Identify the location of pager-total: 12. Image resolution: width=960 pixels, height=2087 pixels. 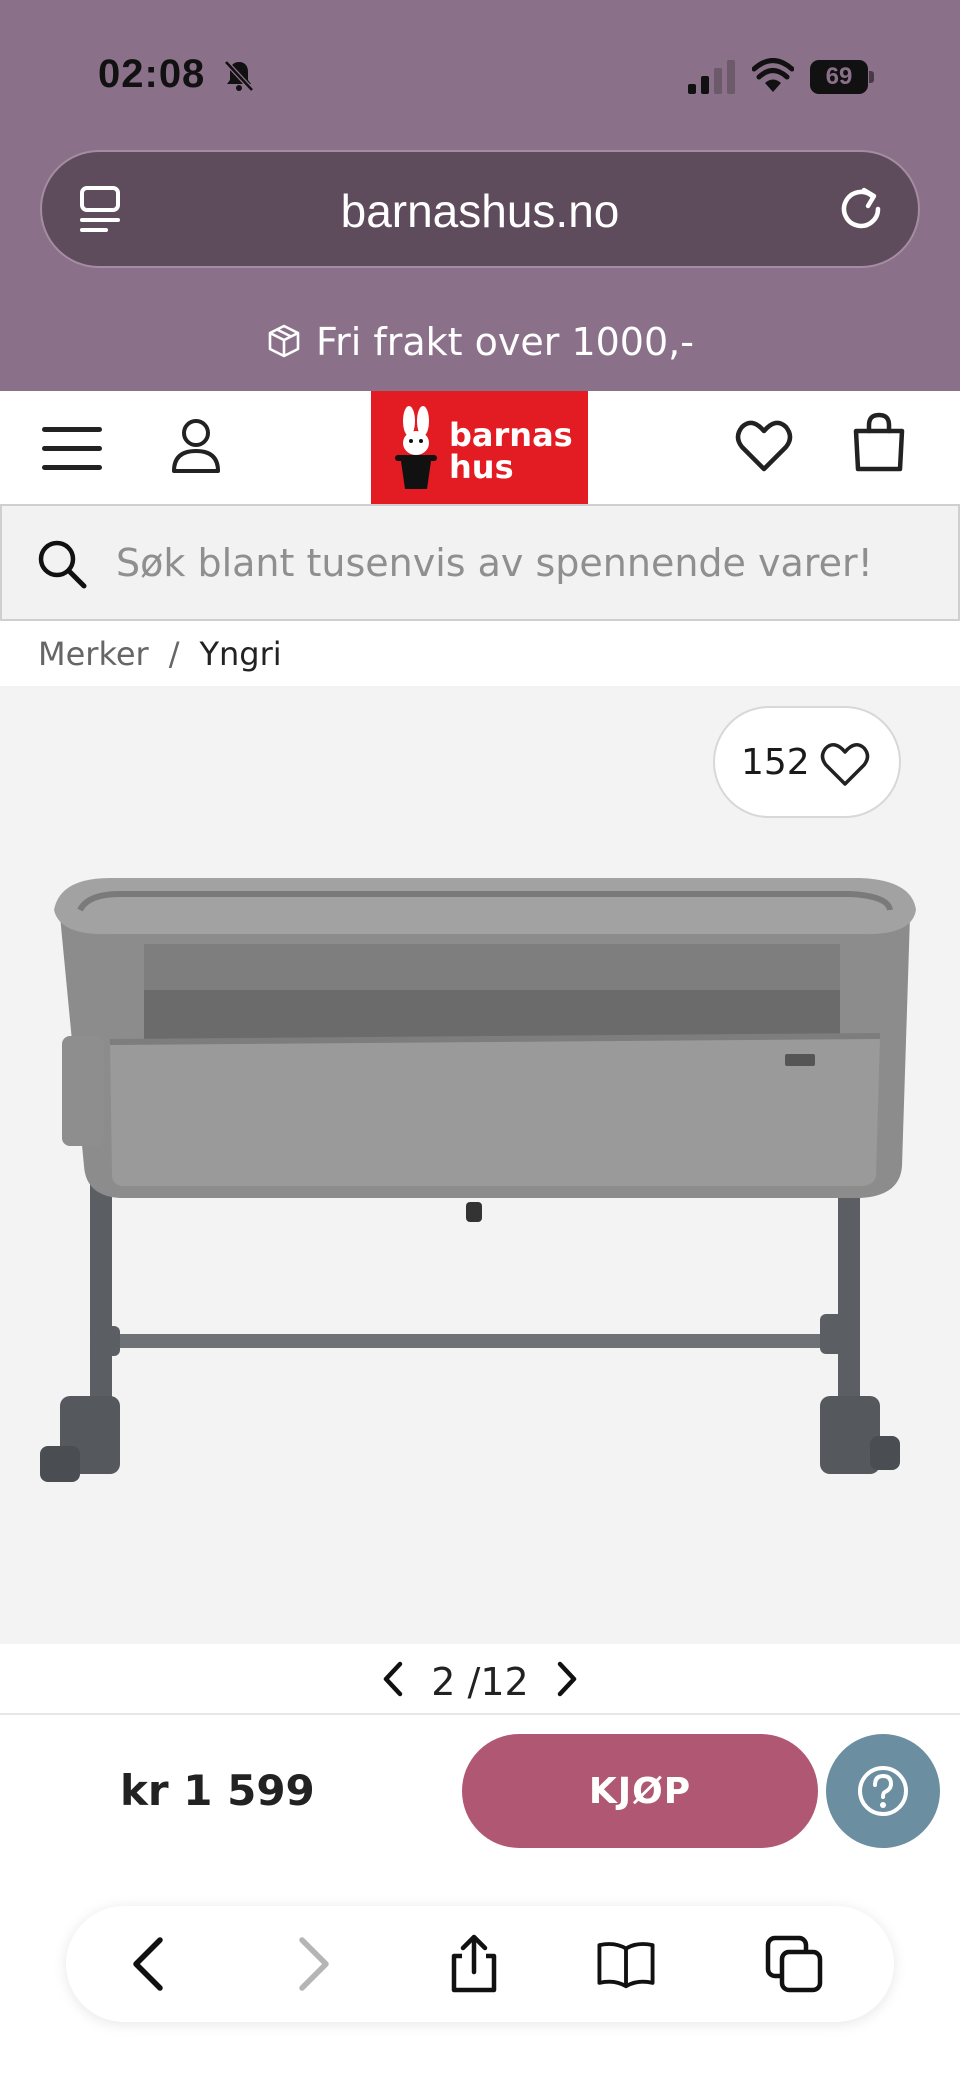
(504, 1682).